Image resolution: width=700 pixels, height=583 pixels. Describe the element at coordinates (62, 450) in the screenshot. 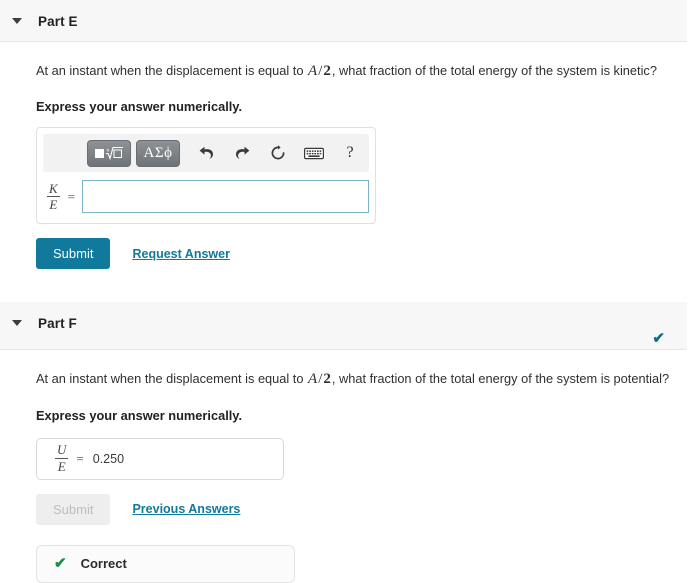

I see `fraction-numerator-f: U` at that location.